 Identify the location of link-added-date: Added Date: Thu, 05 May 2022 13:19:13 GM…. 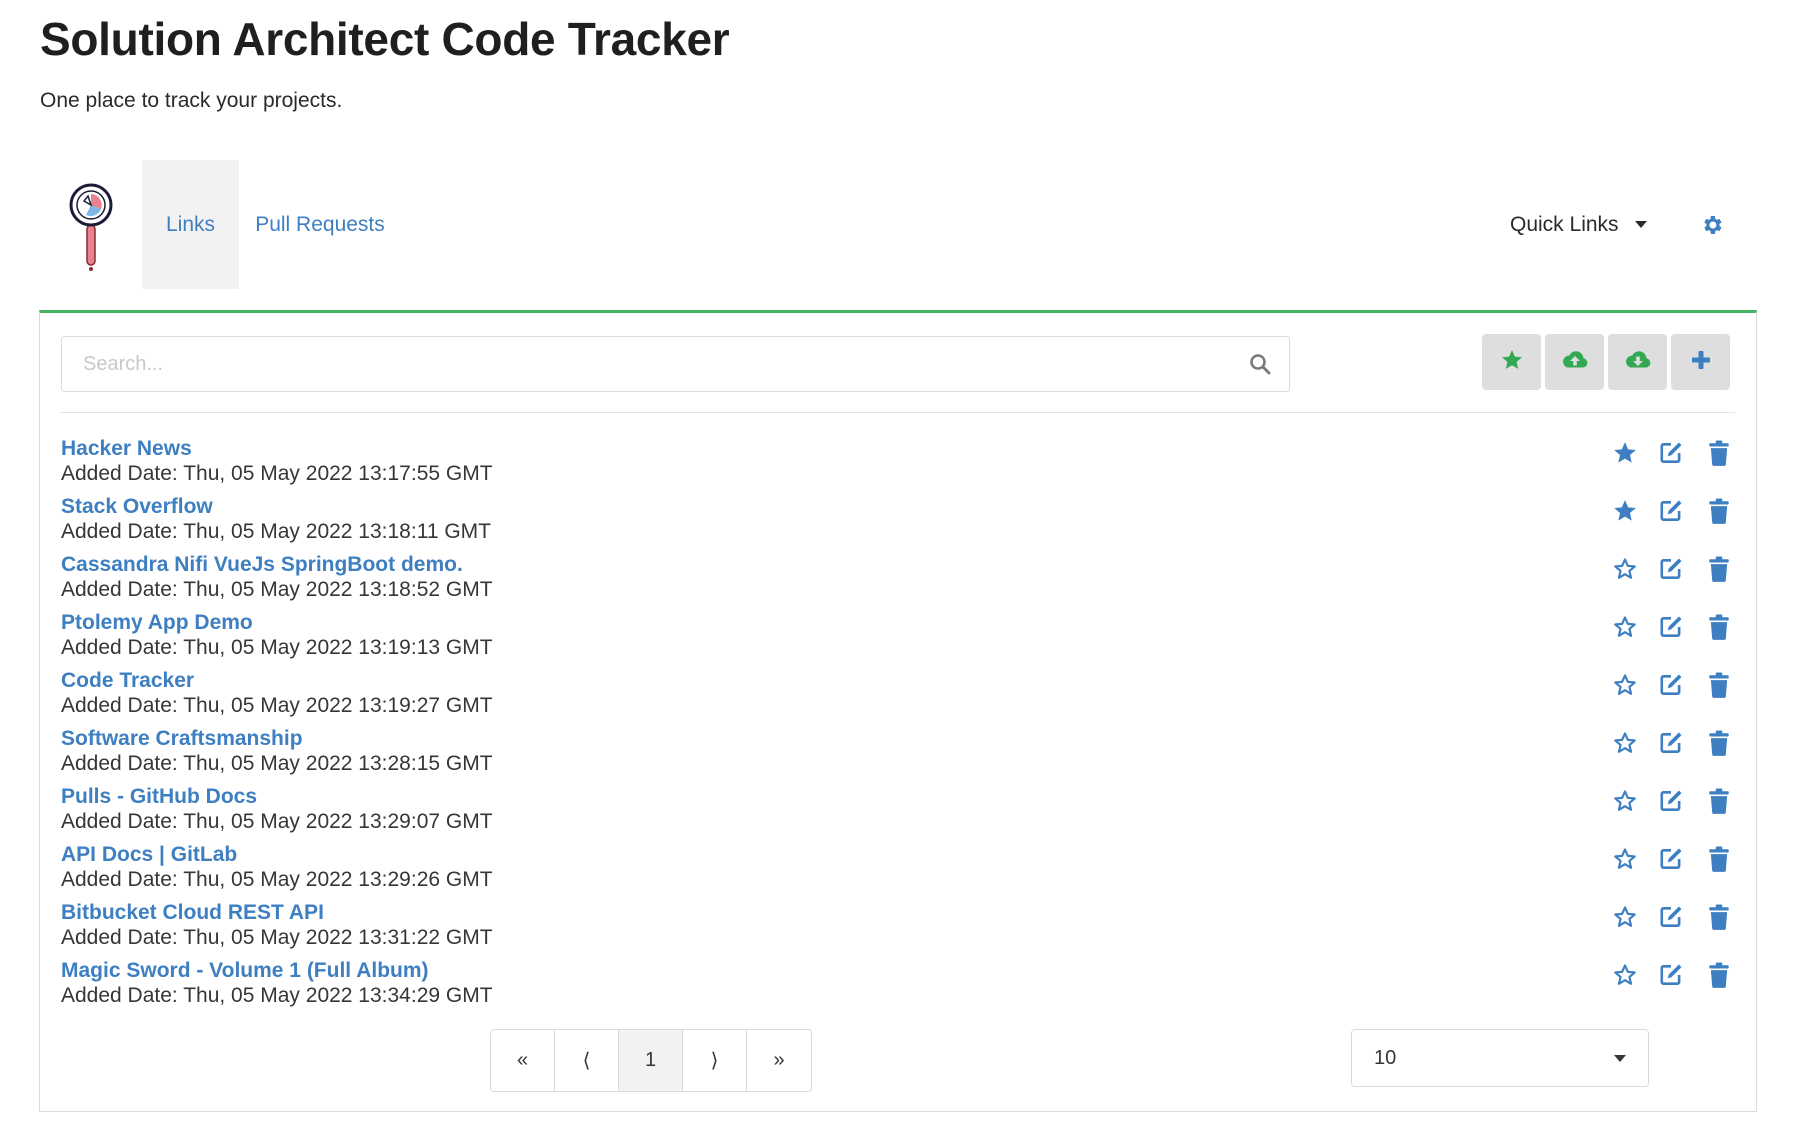
(277, 647).